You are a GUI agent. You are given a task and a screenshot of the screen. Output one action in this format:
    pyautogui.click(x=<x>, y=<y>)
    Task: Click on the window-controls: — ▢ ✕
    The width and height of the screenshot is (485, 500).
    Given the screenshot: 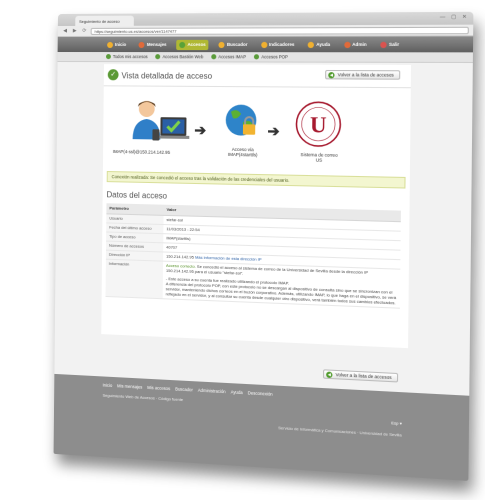 What is the action you would take?
    pyautogui.click(x=454, y=17)
    